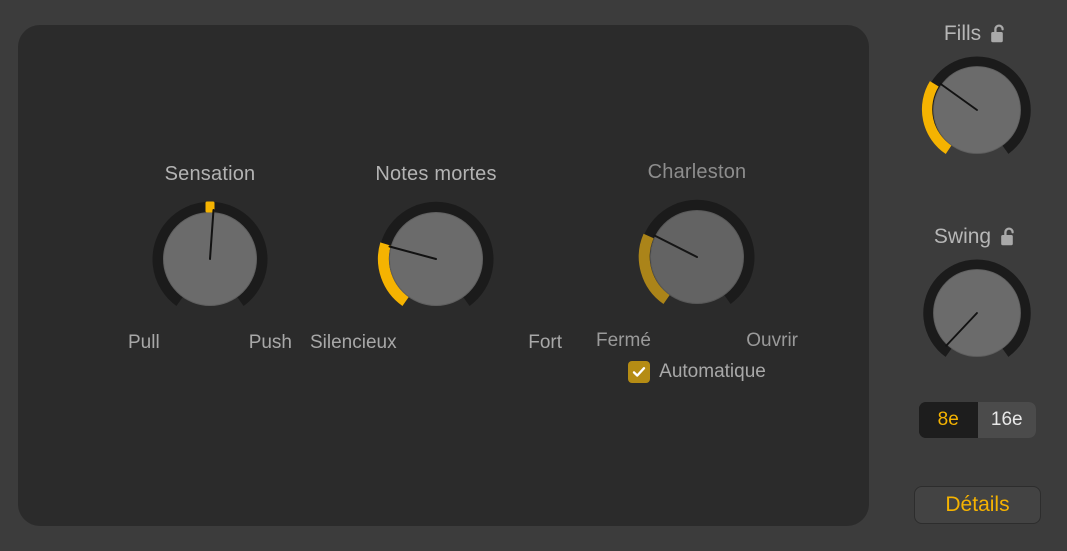 The width and height of the screenshot is (1067, 551). I want to click on knob-range-sensation: Pull Push, so click(210, 343).